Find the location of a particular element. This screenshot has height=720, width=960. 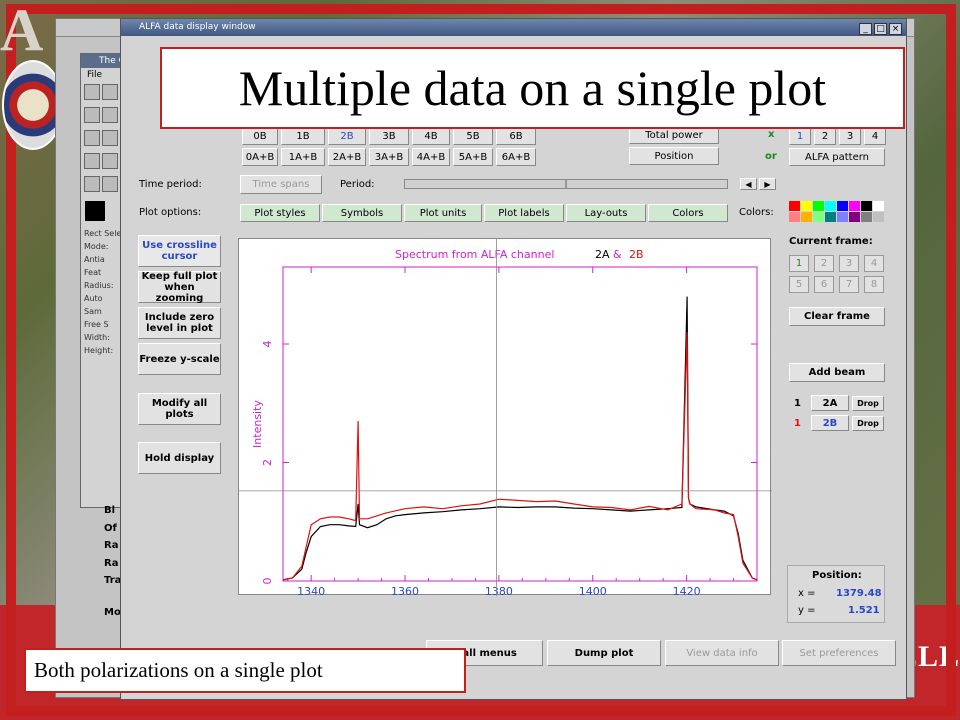

foreground-color-swatch is located at coordinates (95, 211).